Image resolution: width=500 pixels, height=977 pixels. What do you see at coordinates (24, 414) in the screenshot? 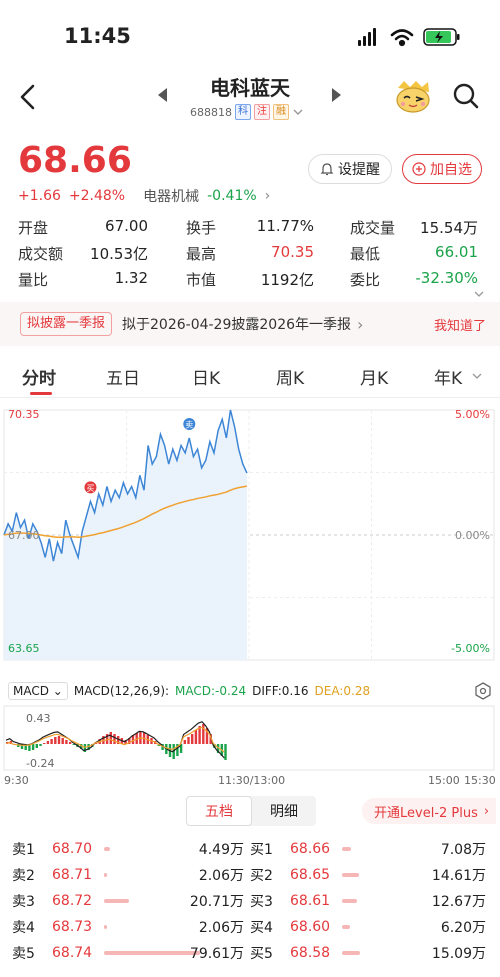
I see `y-label-left: 70.35` at bounding box center [24, 414].